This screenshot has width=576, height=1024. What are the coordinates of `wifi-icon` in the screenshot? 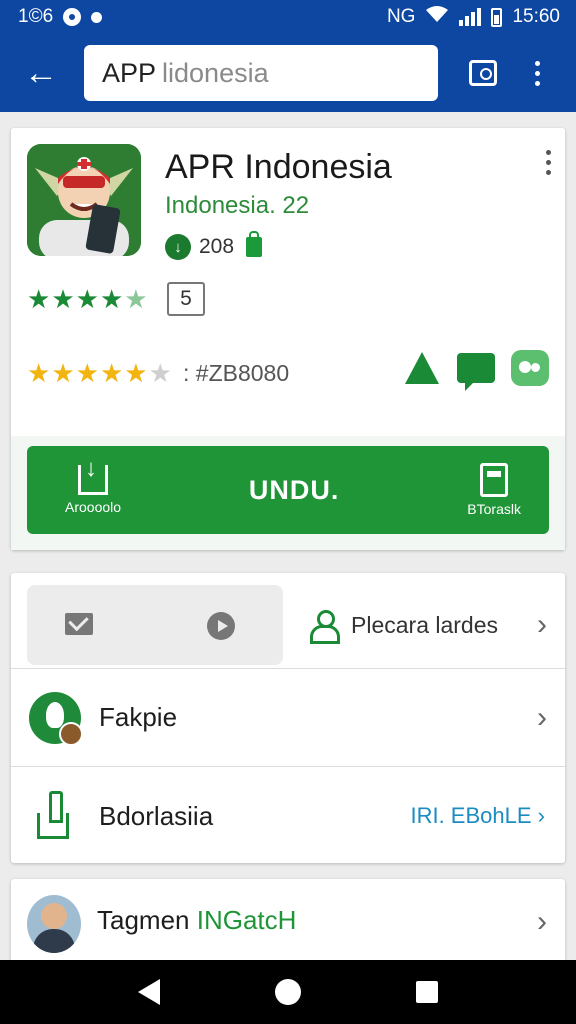 It's located at (437, 17).